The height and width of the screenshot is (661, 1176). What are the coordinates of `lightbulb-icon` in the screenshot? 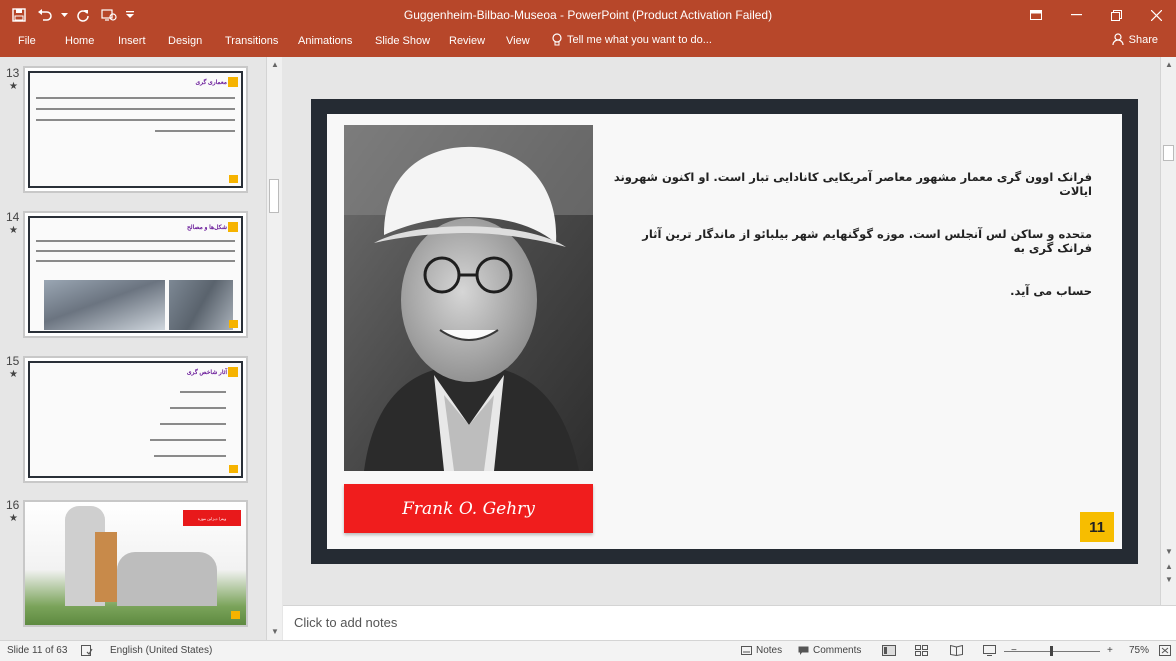 It's located at (557, 39).